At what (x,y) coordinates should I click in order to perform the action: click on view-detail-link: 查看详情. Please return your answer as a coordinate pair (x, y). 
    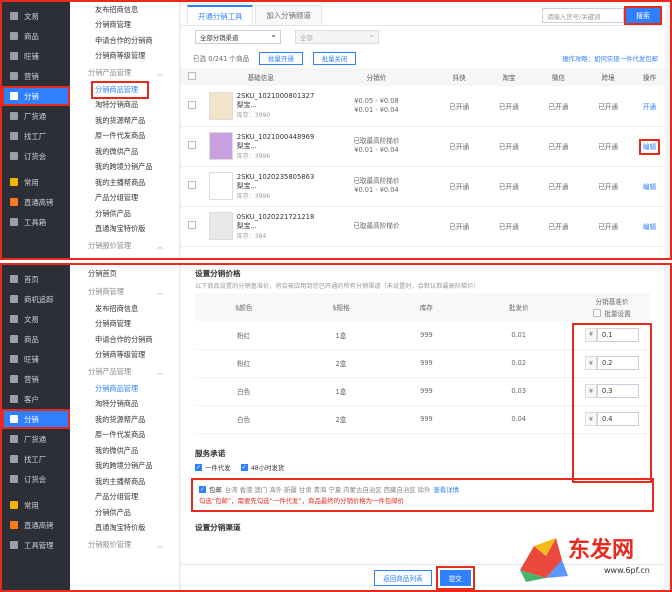
    Looking at the image, I should click on (446, 489).